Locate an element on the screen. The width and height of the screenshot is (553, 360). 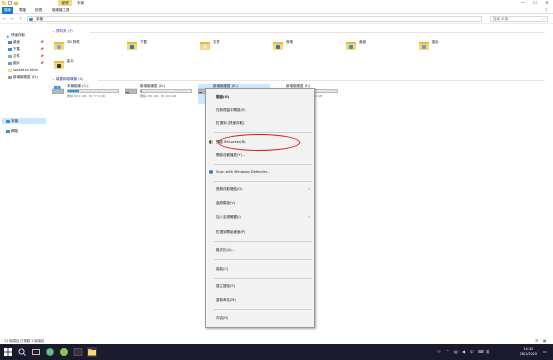
network-tray-icon: ▤ is located at coordinates (456, 352).